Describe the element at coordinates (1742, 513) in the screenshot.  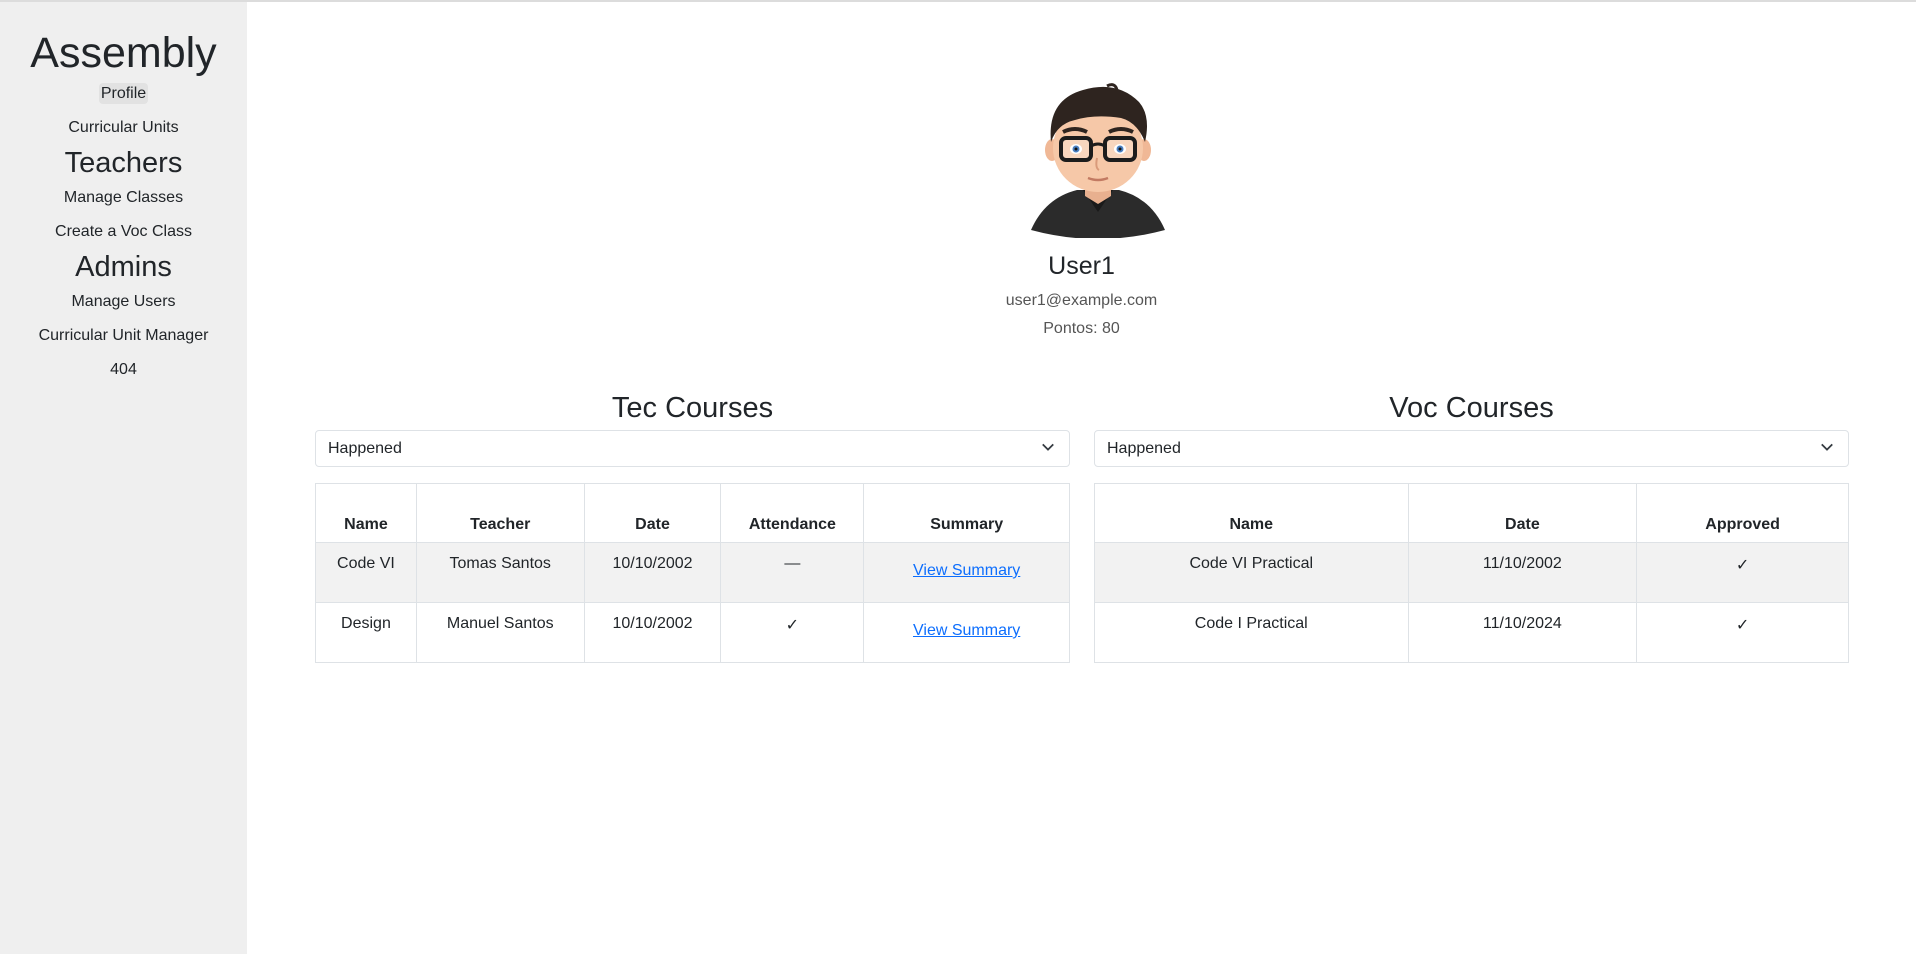
I see `column-header-approved: Approved` at that location.